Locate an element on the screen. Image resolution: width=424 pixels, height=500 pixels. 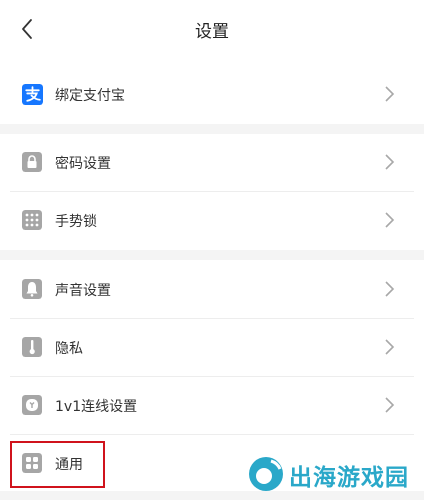
settings-item-label: 密码设置 is located at coordinates (83, 164).